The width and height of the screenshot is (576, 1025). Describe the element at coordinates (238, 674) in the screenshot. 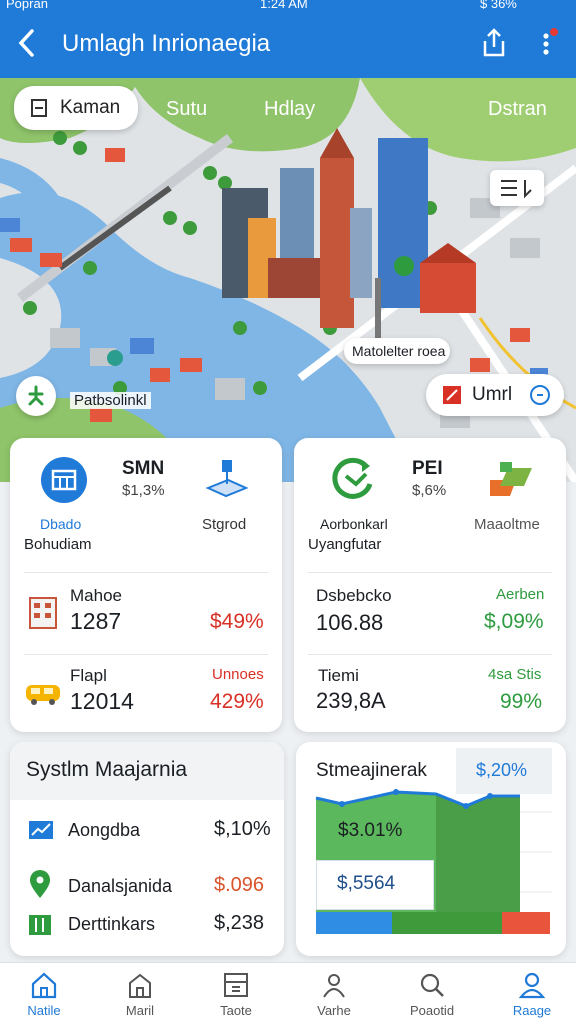

I see `row-change-label: Unnoes` at that location.